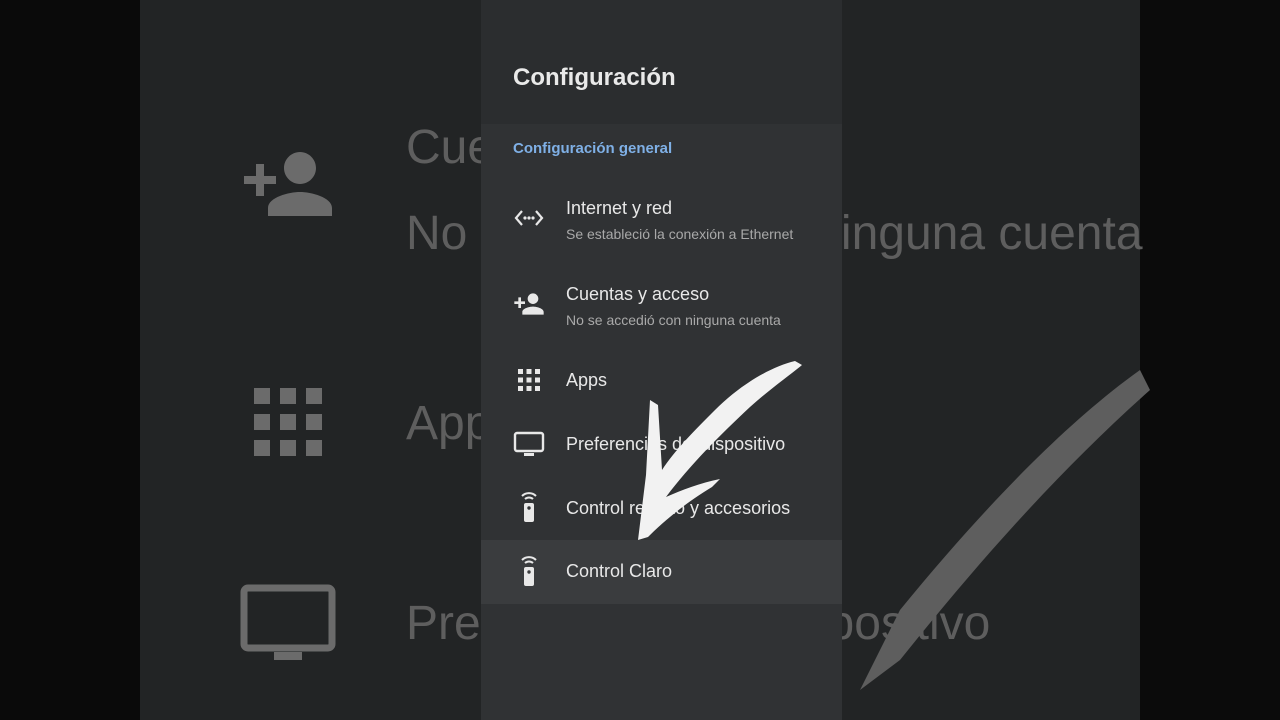 This screenshot has width=1280, height=720. I want to click on menu-item-title: Apps, so click(587, 380).